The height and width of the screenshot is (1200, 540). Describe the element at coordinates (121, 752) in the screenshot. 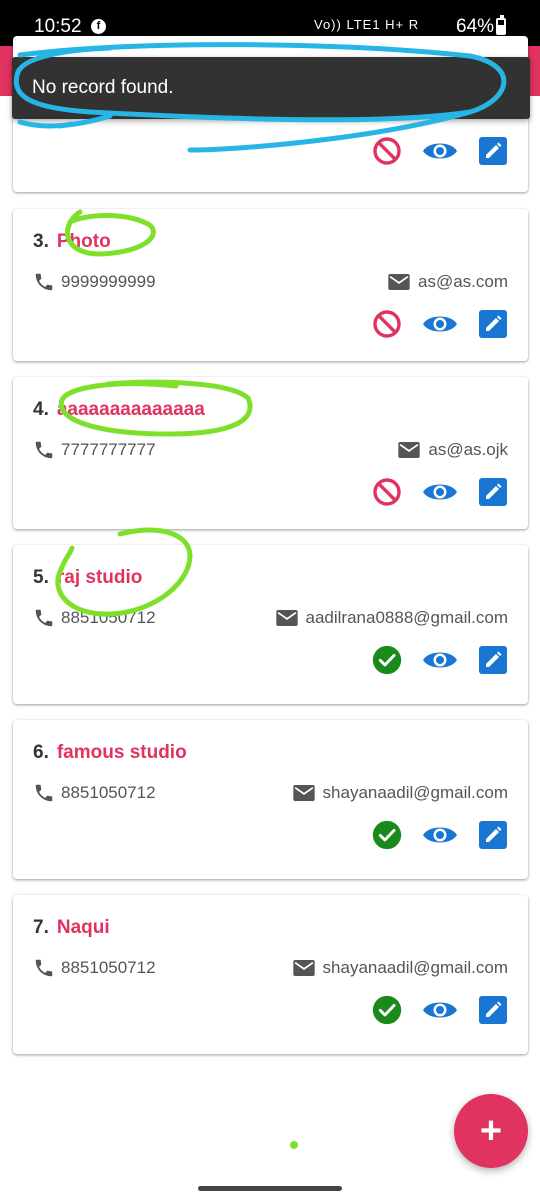

I see `record-name: famous studio` at that location.